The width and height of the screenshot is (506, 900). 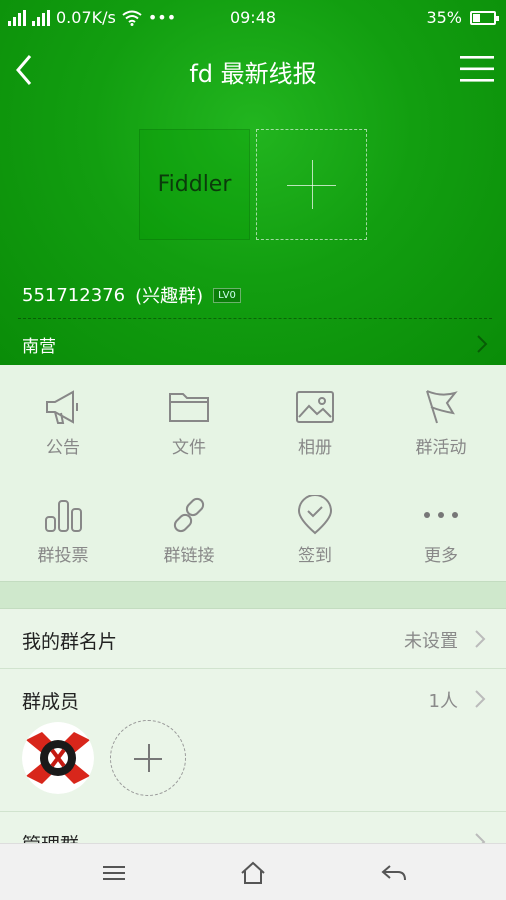 I want to click on group-avatars: Fiddler, so click(x=253, y=184).